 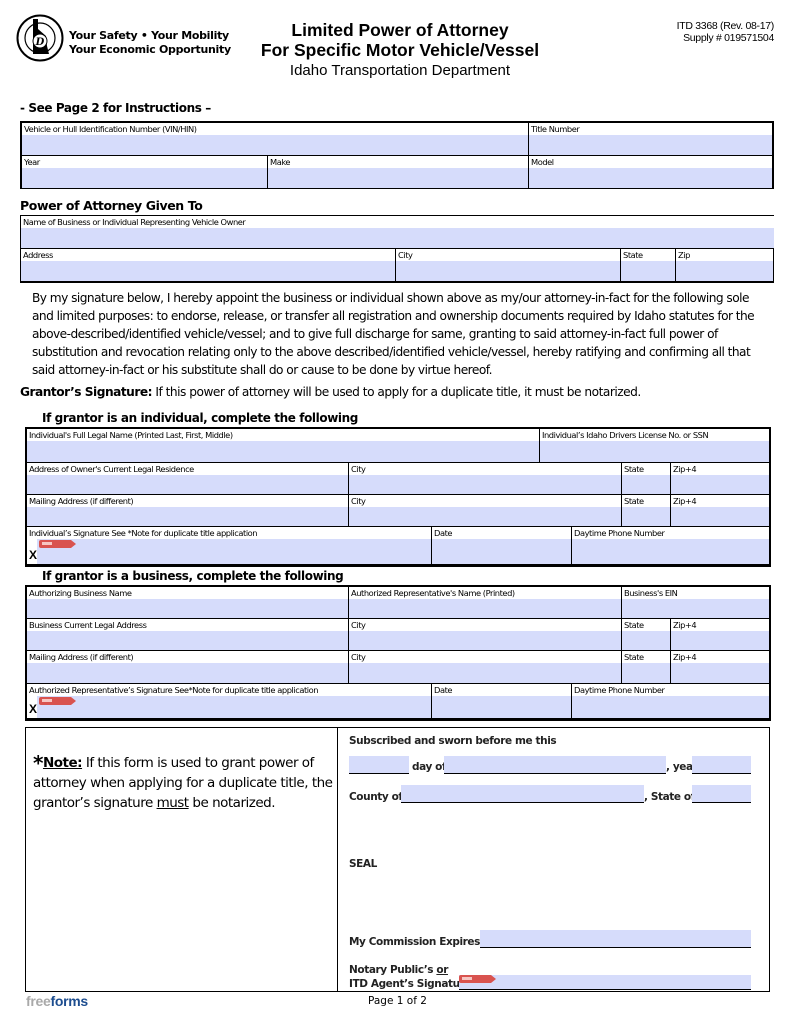 I want to click on business-mailing-city-label: City, so click(x=358, y=657).